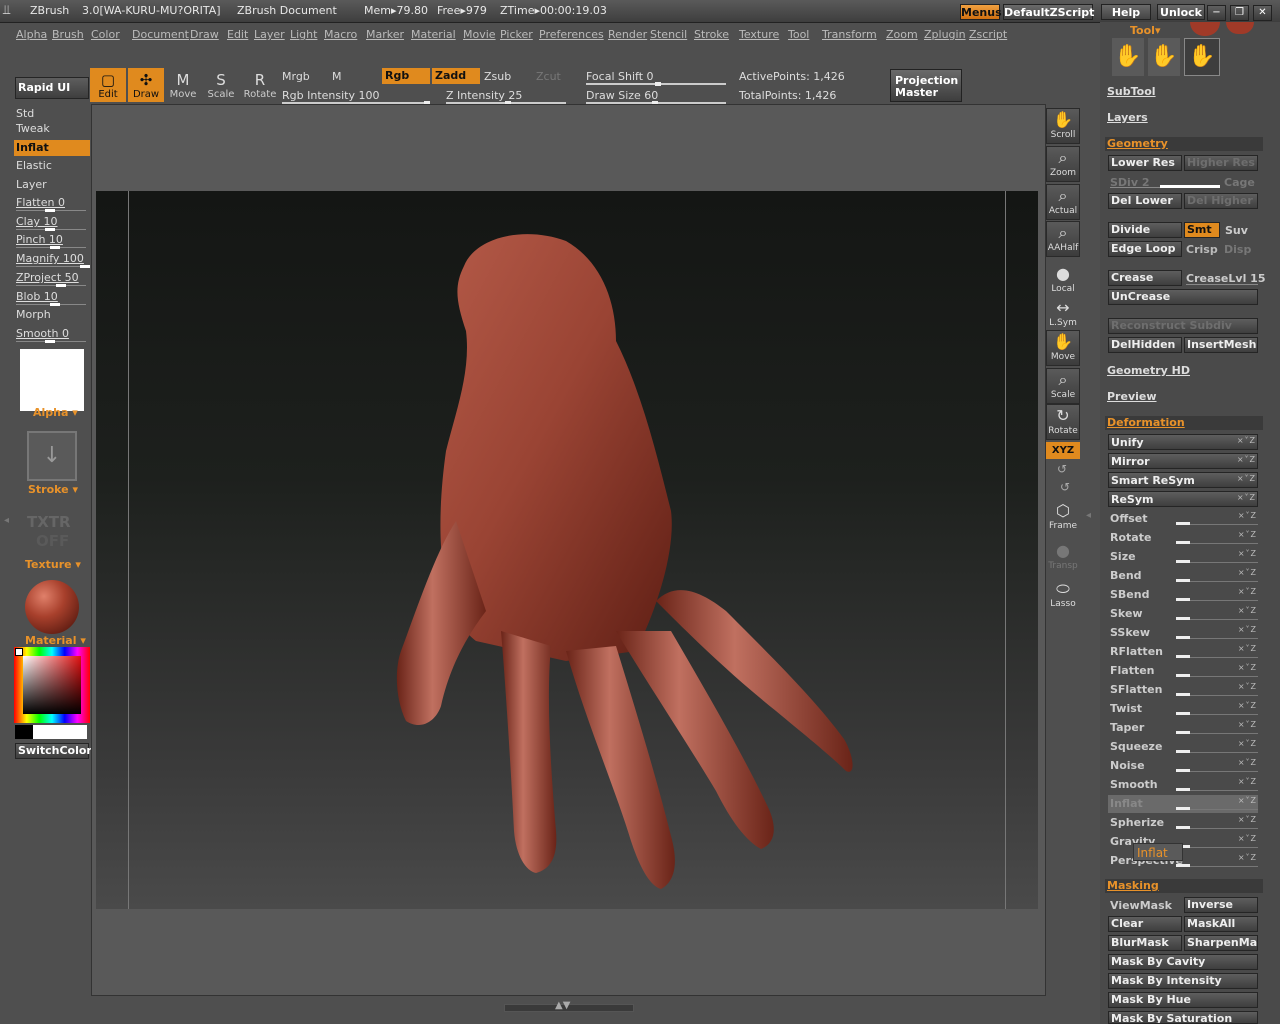  Describe the element at coordinates (1183, 1000) in the screenshot. I see `mask-by-hue-button: Mask By Hue` at that location.